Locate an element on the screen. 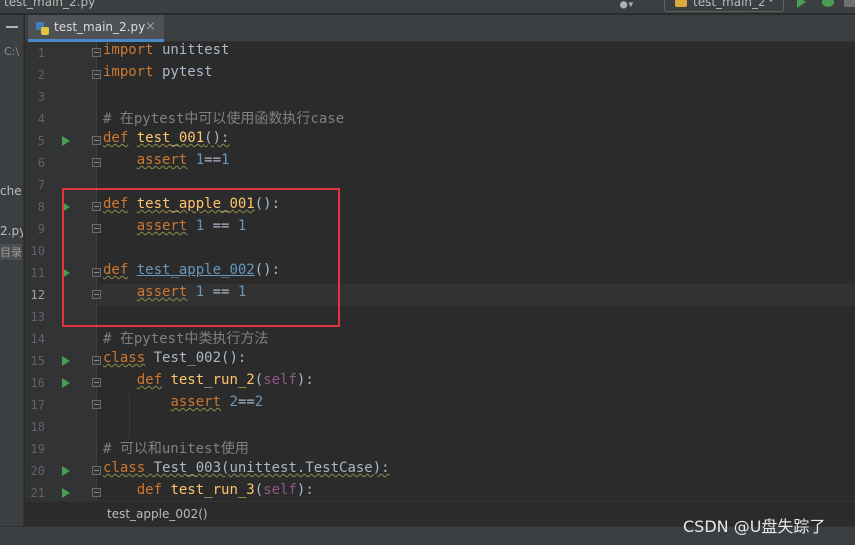  close-icon: × is located at coordinates (150, 26).